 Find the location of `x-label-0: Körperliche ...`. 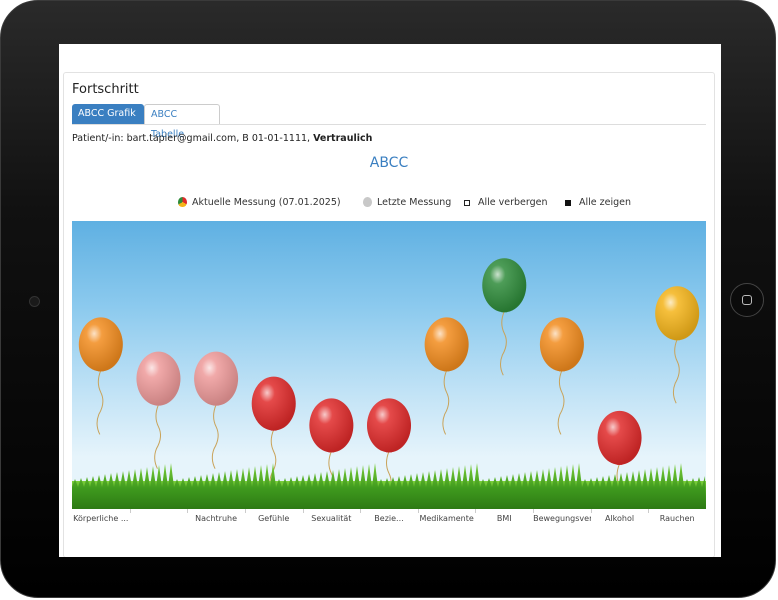

x-label-0: Körperliche ... is located at coordinates (101, 518).